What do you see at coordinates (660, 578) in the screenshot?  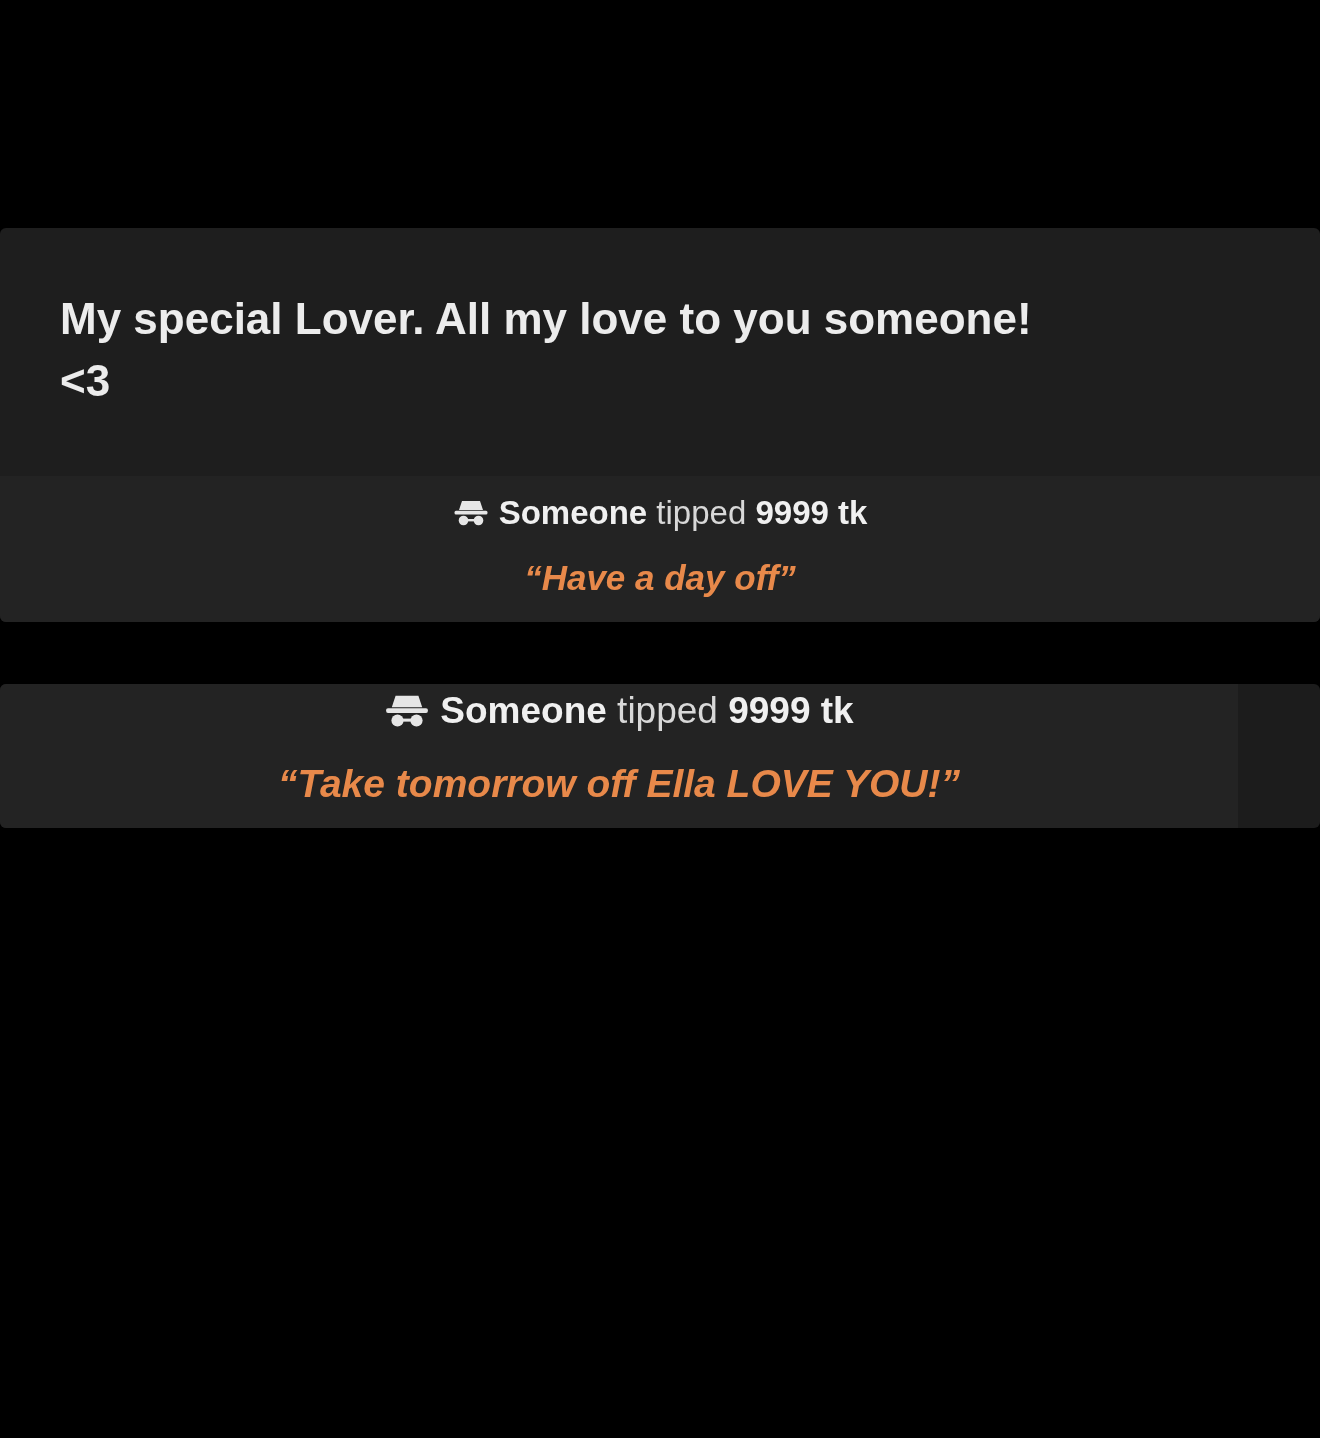 I see `tip-note: “Have a day off”` at bounding box center [660, 578].